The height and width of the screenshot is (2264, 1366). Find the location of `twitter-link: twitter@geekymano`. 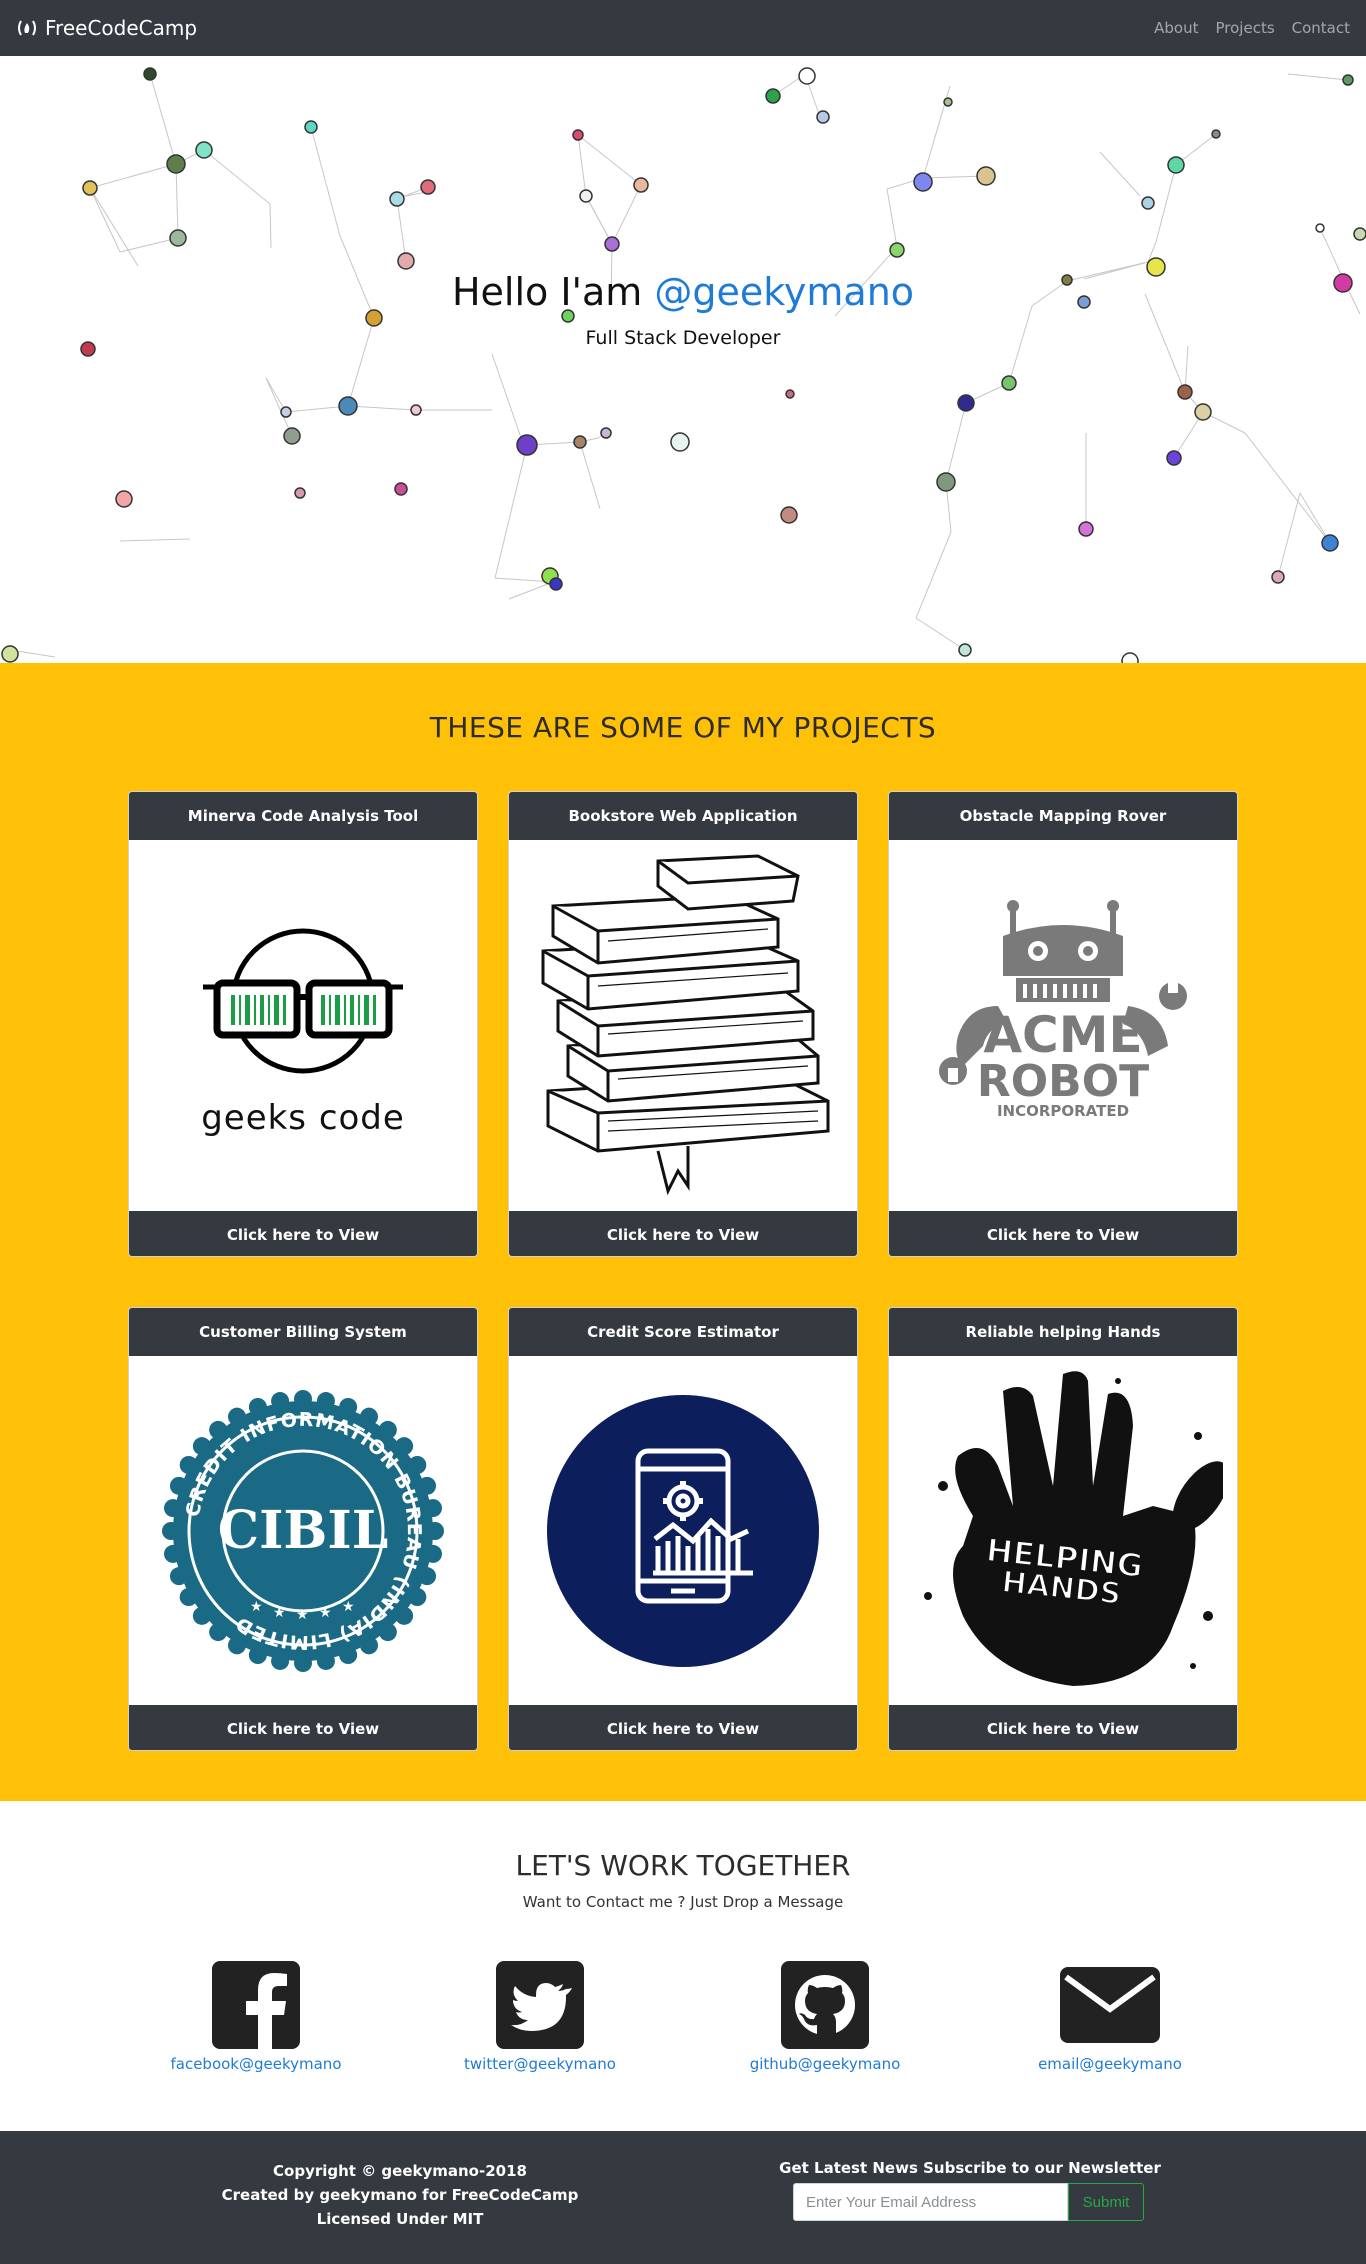

twitter-link: twitter@geekymano is located at coordinates (540, 2064).